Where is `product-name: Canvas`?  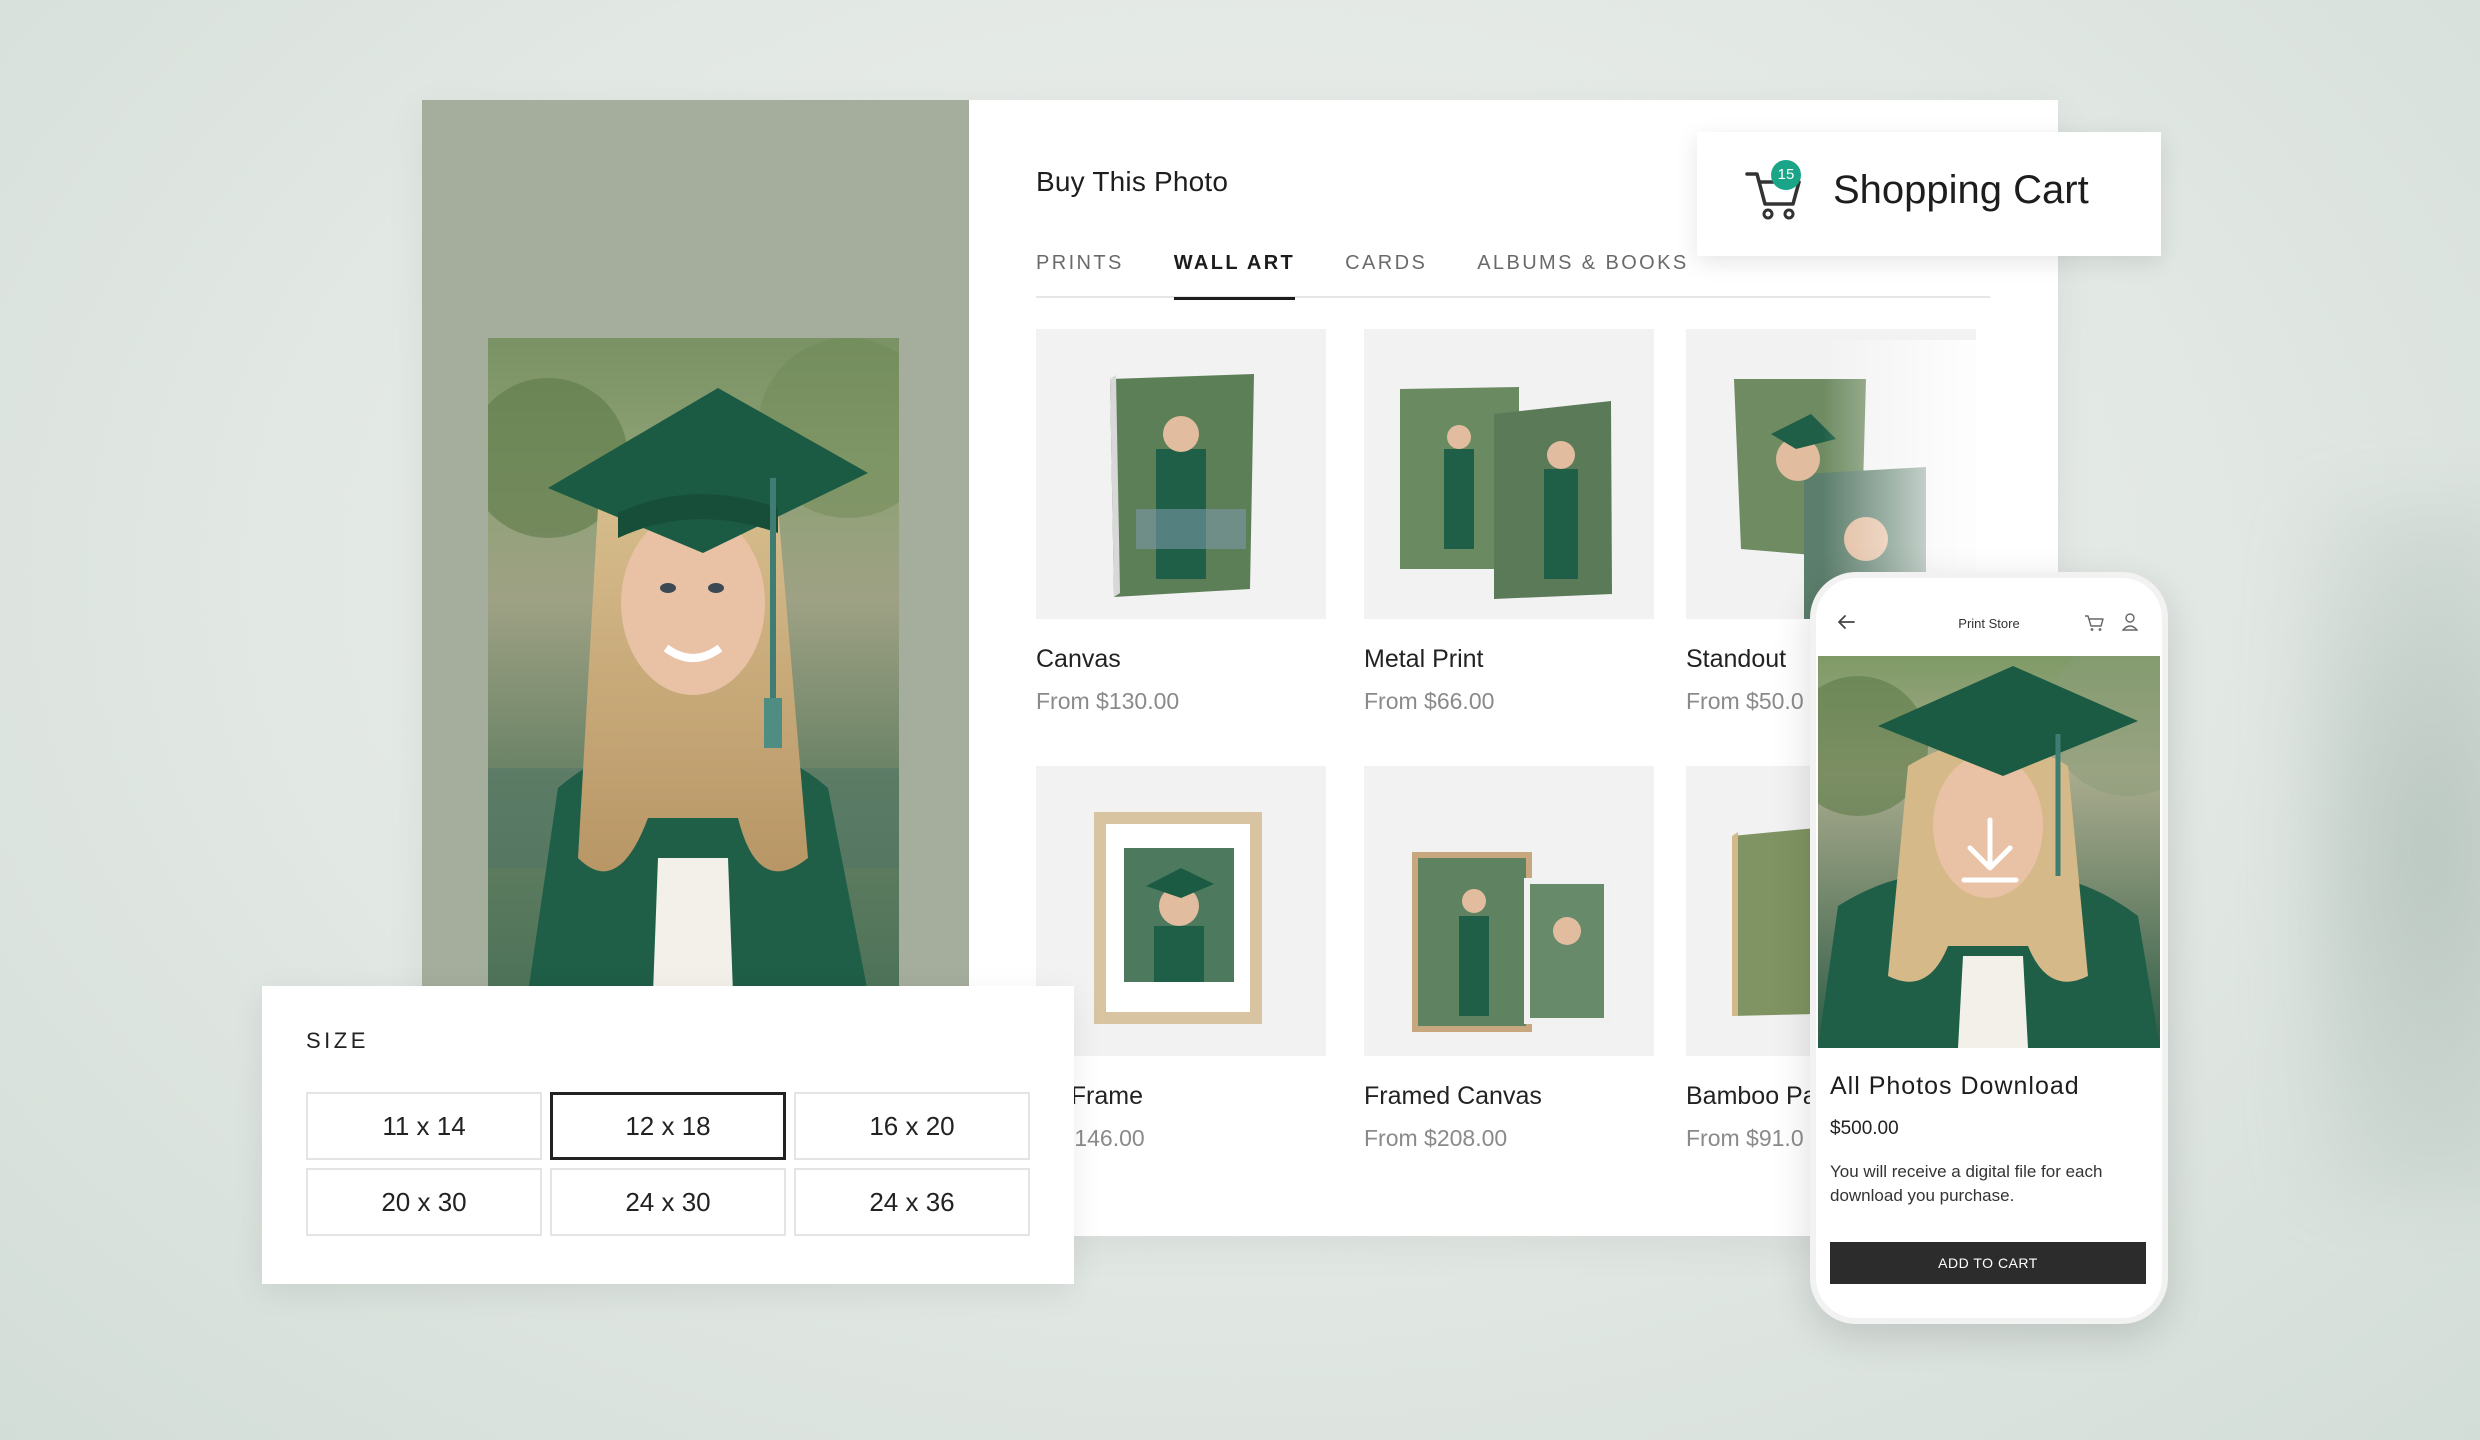 product-name: Canvas is located at coordinates (1078, 659).